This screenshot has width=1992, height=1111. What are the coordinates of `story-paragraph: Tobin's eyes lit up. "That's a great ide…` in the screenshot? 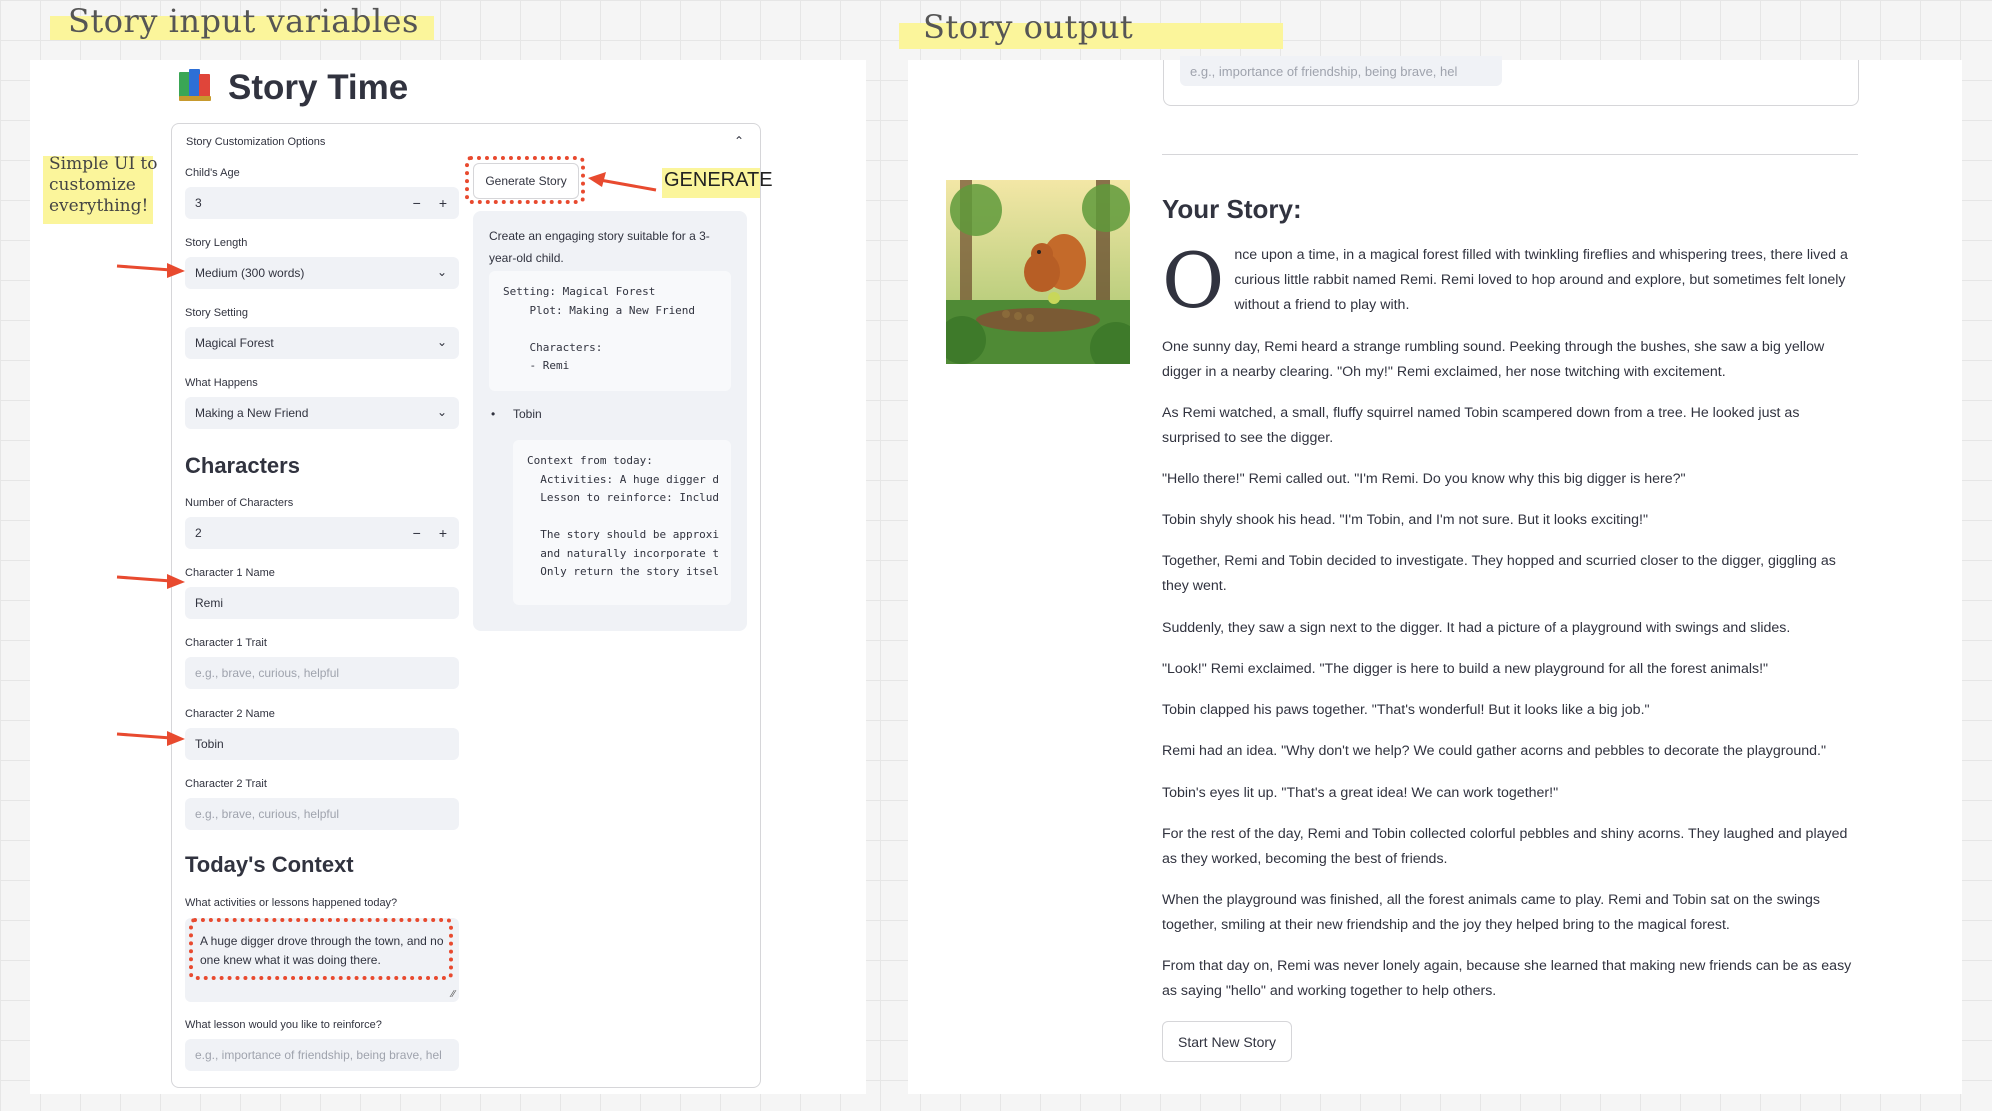 It's located at (1360, 793).